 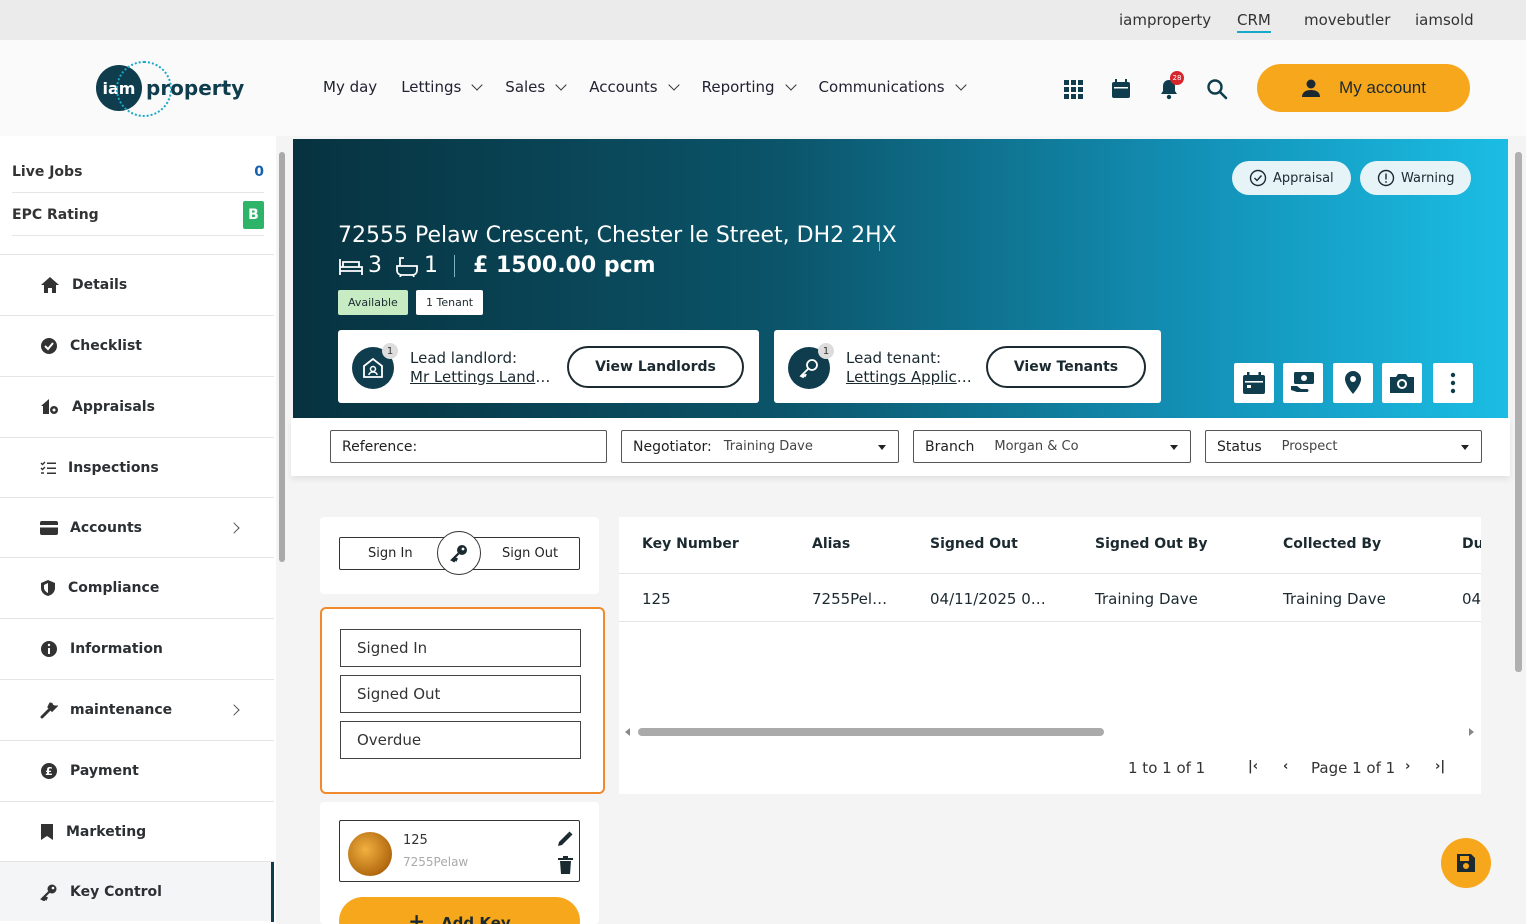 I want to click on sidebar-item-details: Details, so click(x=137, y=284).